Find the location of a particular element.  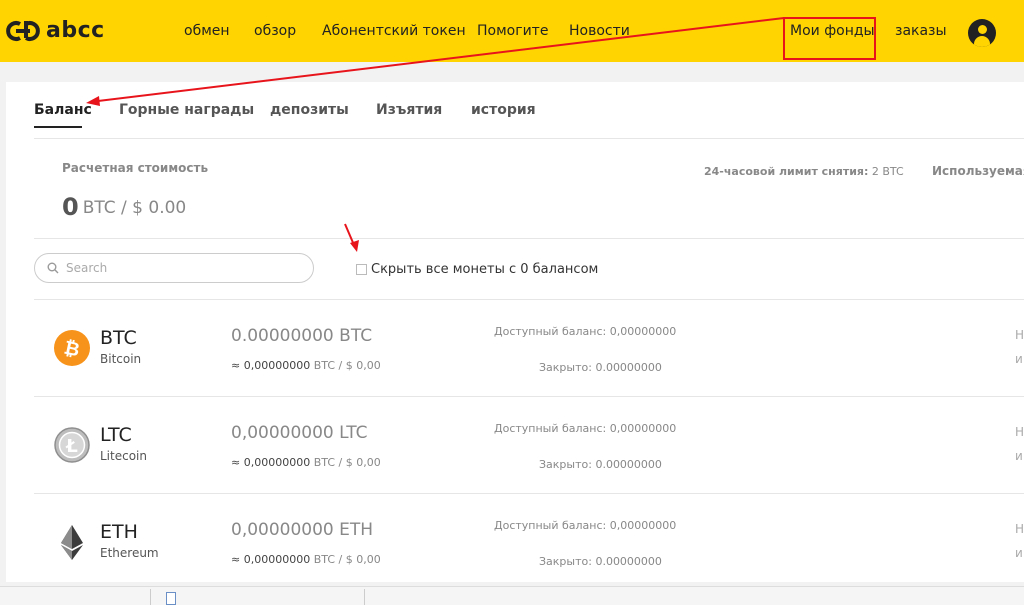

withdrawal-limit: 24-часовой лимит снятия: 2 BTC is located at coordinates (804, 171).